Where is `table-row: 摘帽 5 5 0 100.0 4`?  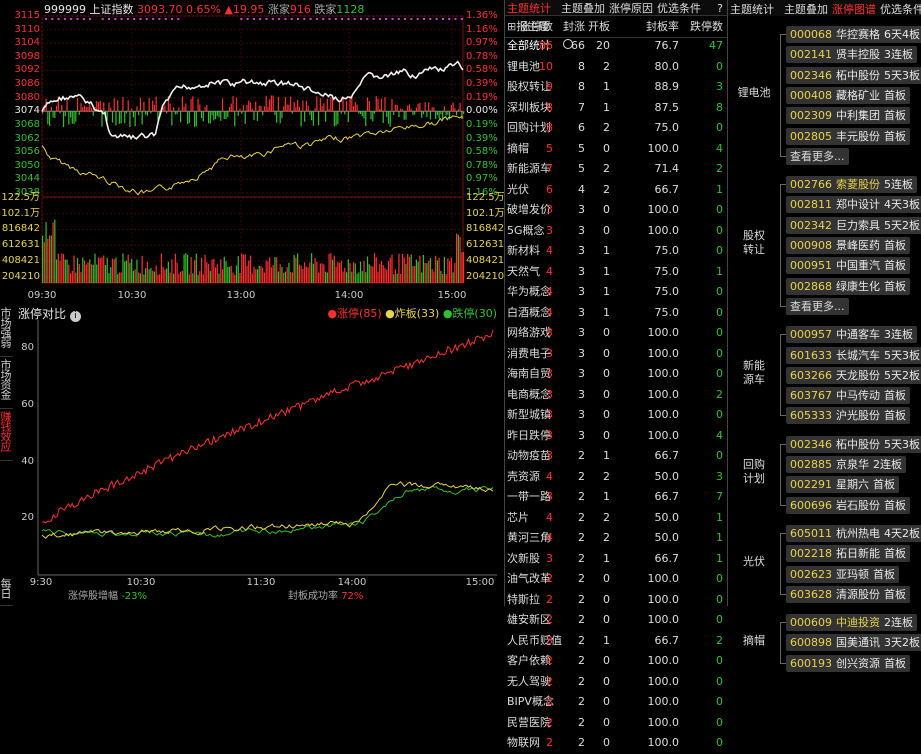
table-row: 摘帽 5 5 0 100.0 4 is located at coordinates (616, 149).